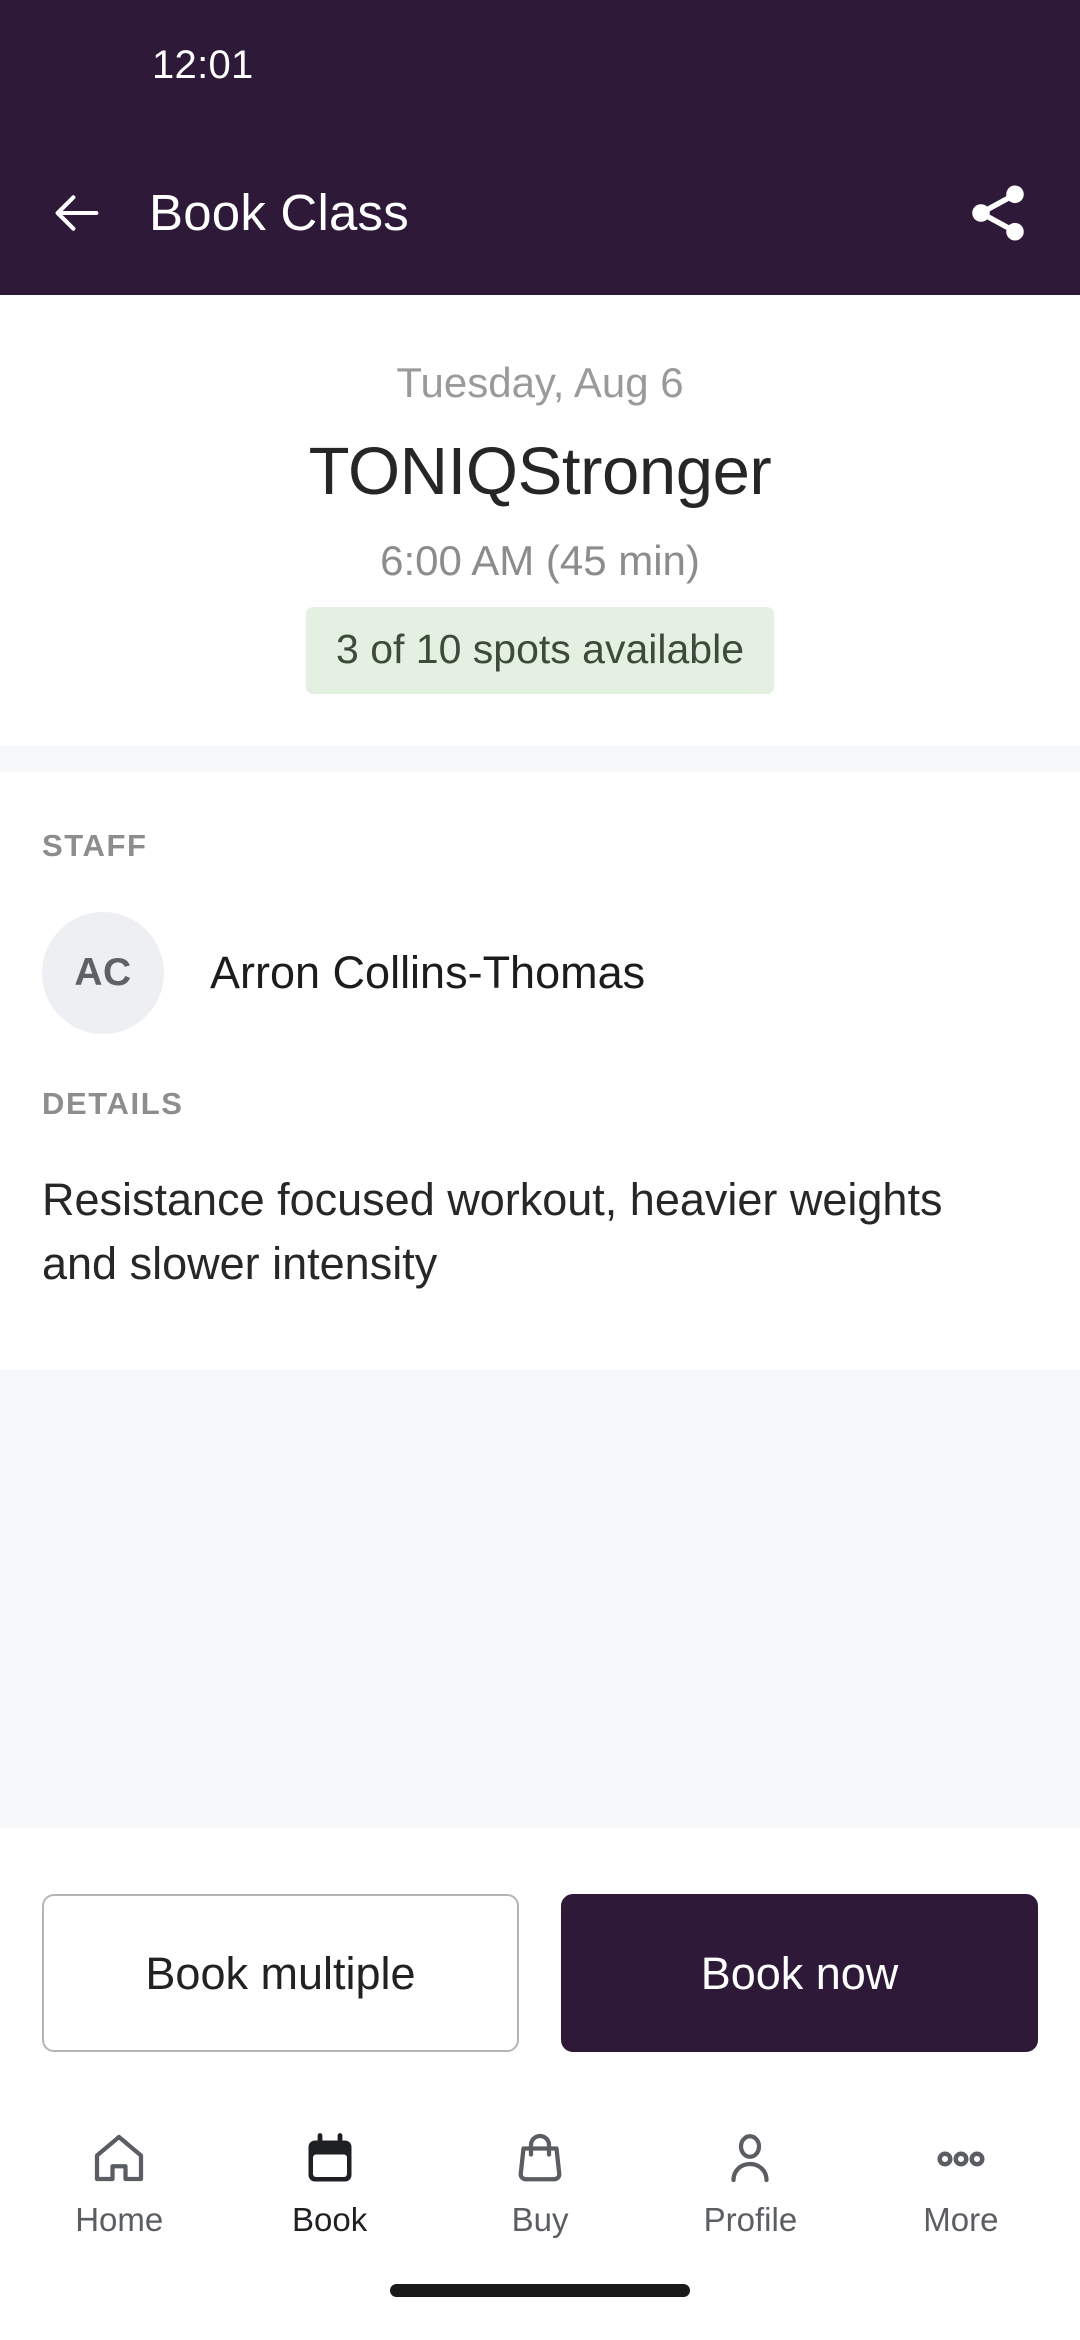  Describe the element at coordinates (961, 2159) in the screenshot. I see `ellipsis-icon` at that location.